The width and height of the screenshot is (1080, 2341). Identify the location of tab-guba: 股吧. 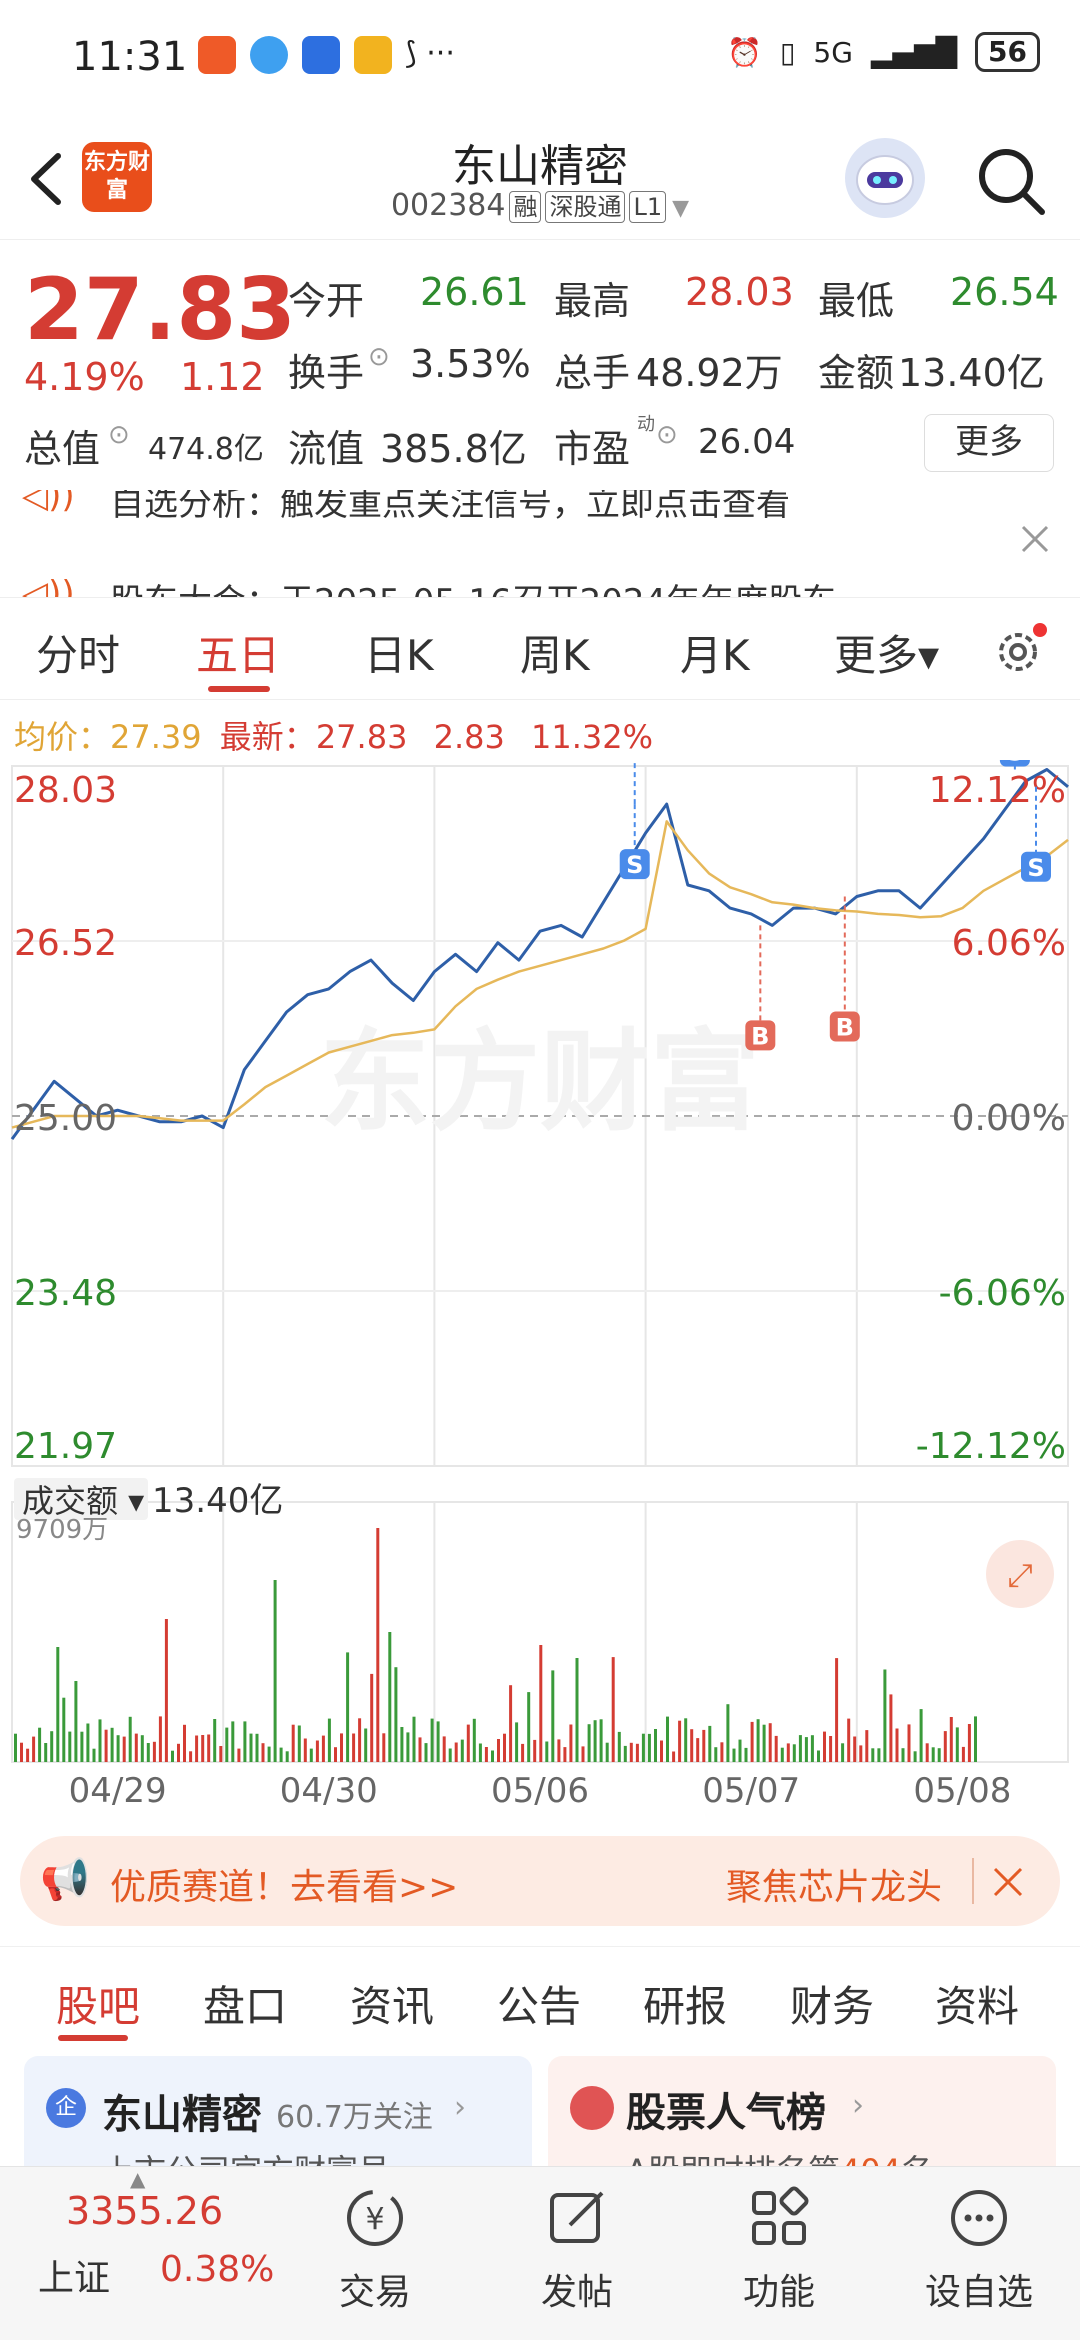
(98, 2003).